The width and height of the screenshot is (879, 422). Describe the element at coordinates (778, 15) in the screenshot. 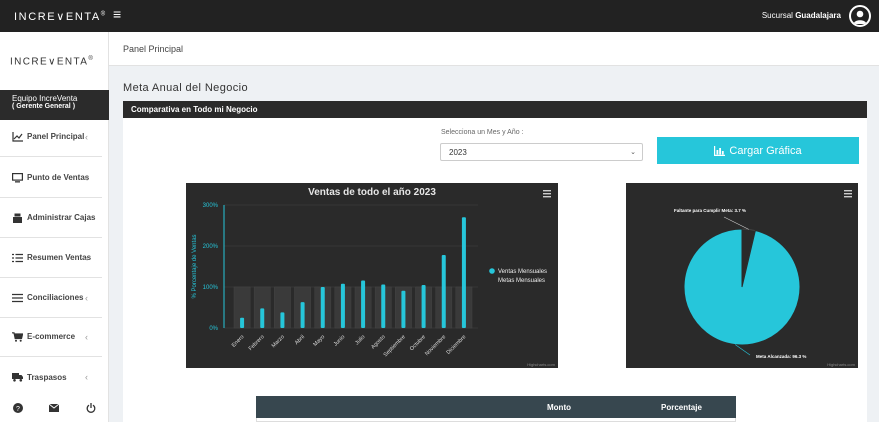

I see `branch-prefix: Sucursal` at that location.